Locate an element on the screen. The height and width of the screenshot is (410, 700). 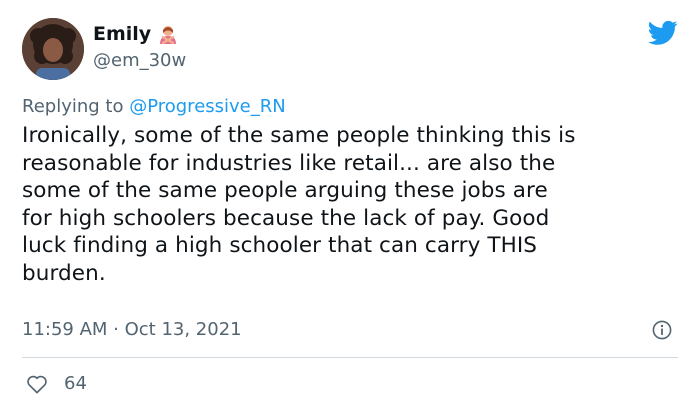
heart-icon is located at coordinates (37, 384).